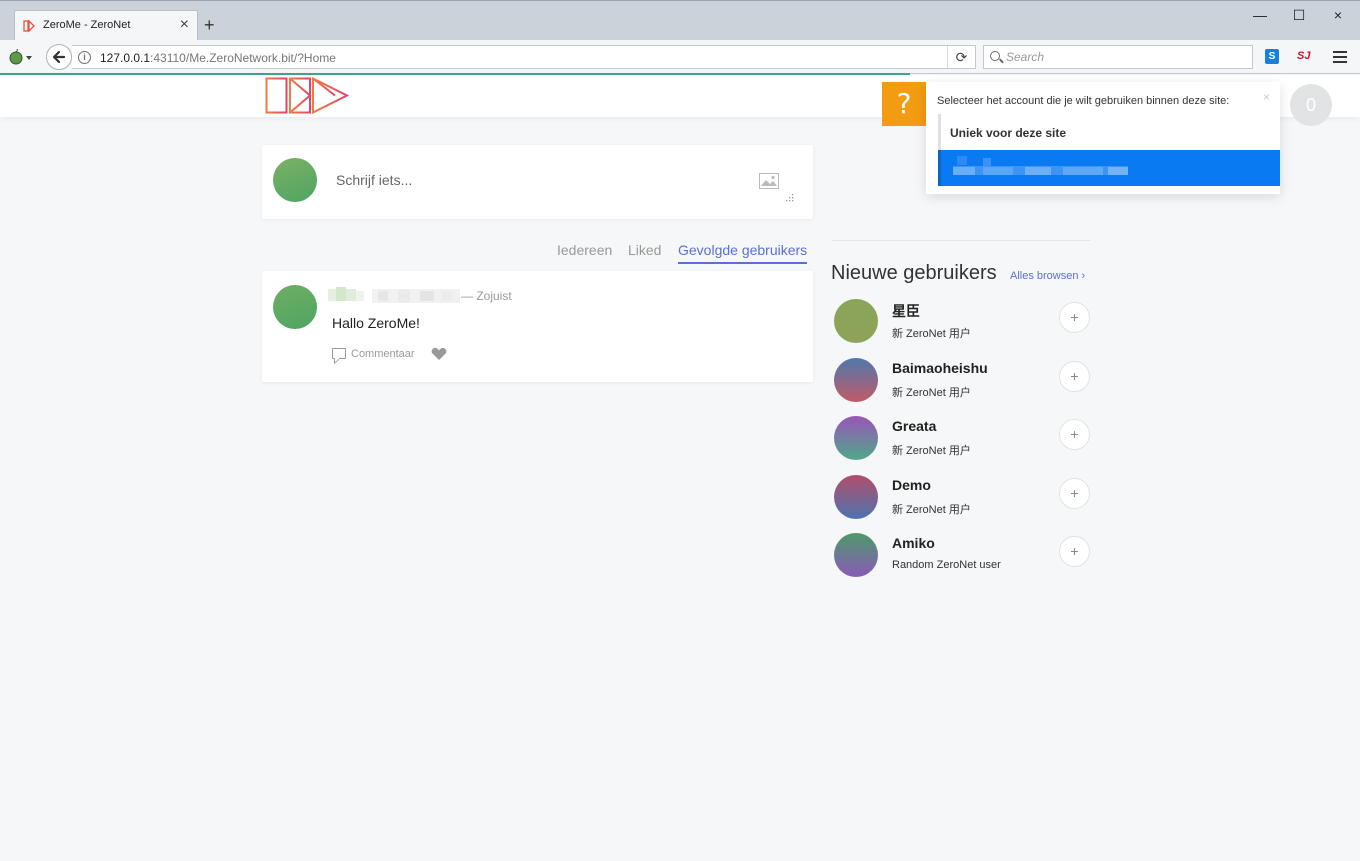  I want to click on url-text: 127.0.0.1:43110/Me.ZeroNetwork.bit/?Home, so click(218, 58).